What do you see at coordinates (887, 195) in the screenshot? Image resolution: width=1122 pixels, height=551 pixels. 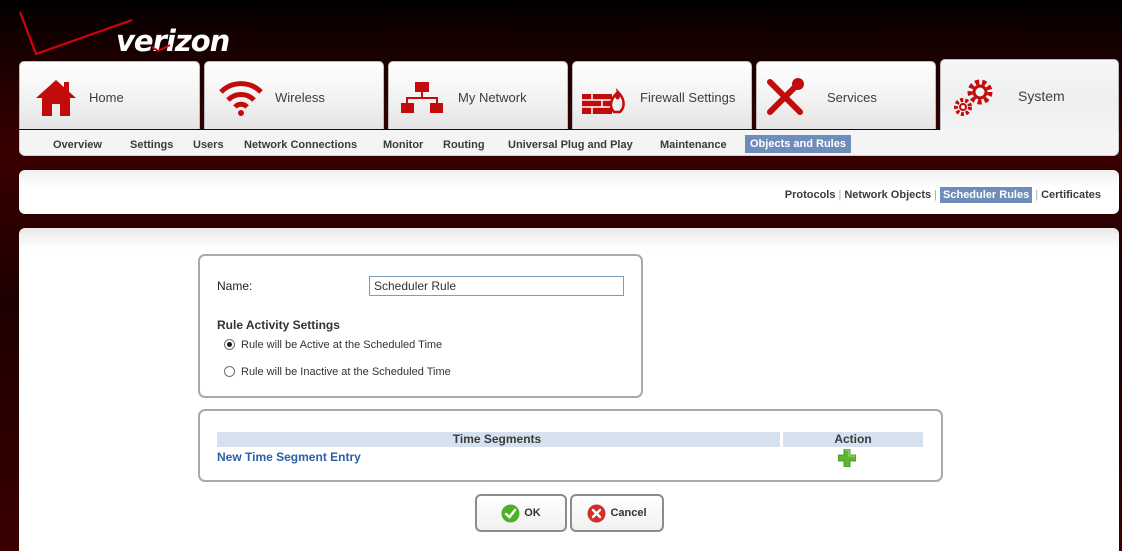 I see `link-network-objects: Network Objects` at bounding box center [887, 195].